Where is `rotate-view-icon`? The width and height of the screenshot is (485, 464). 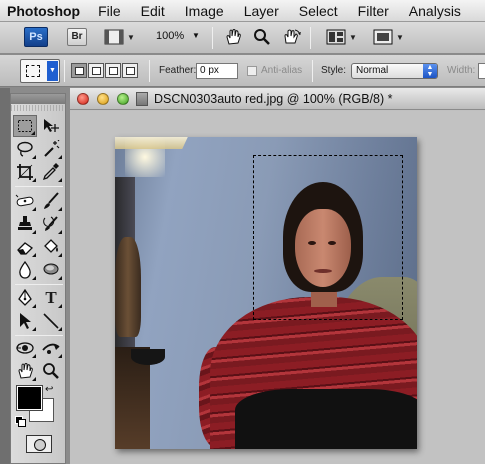 rotate-view-icon is located at coordinates (292, 36).